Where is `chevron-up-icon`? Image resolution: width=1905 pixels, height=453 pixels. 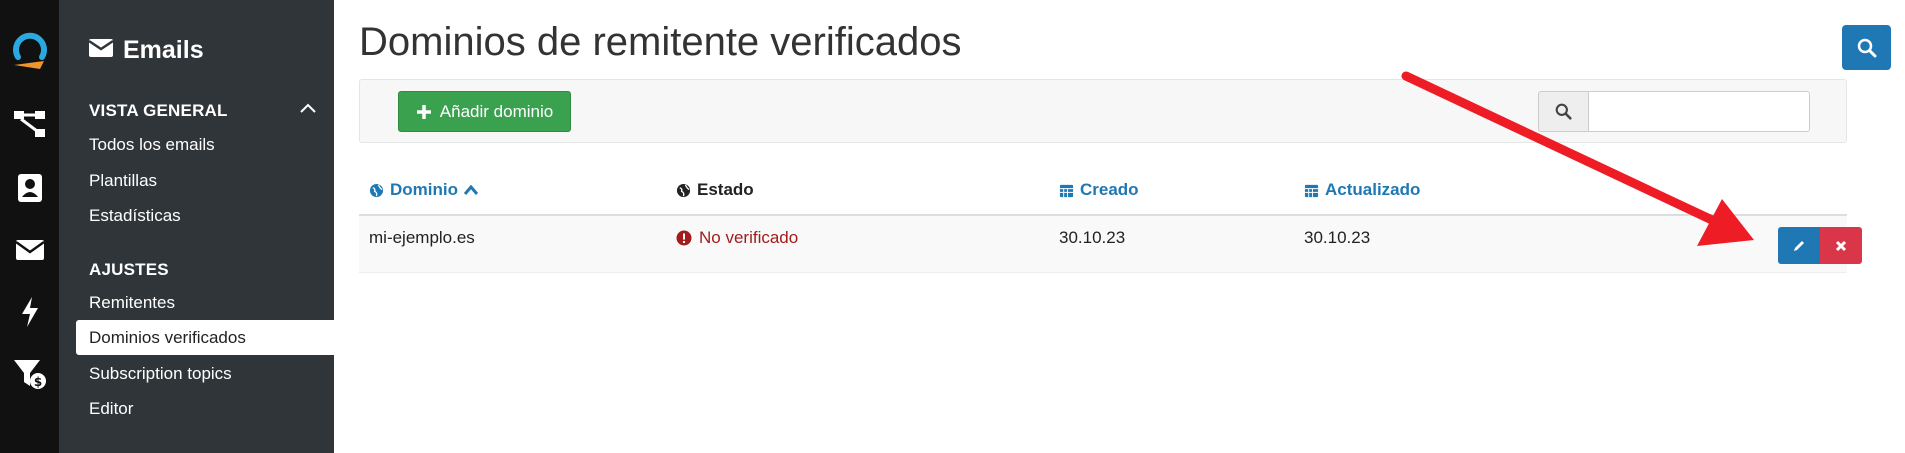 chevron-up-icon is located at coordinates (308, 109).